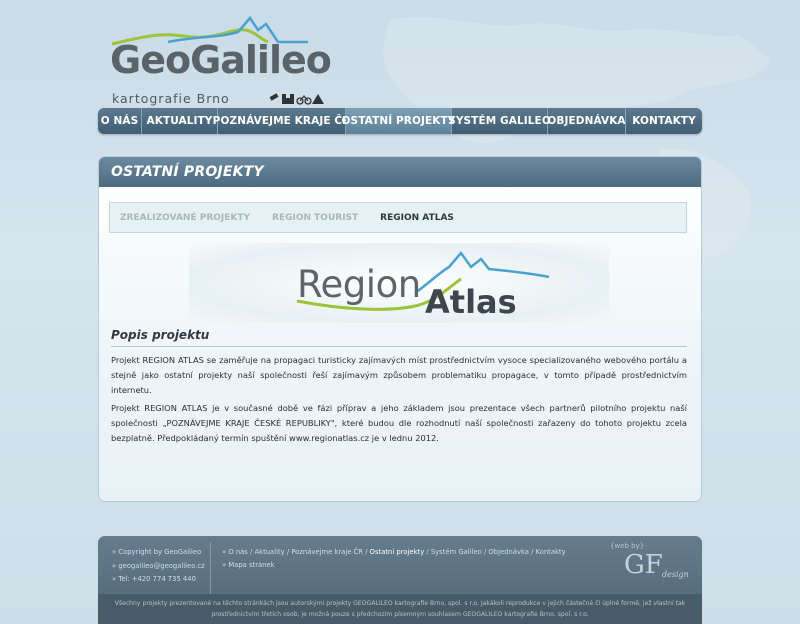 Image resolution: width=800 pixels, height=624 pixels. I want to click on footer-link-sitemap: Mapa stránek, so click(251, 565).